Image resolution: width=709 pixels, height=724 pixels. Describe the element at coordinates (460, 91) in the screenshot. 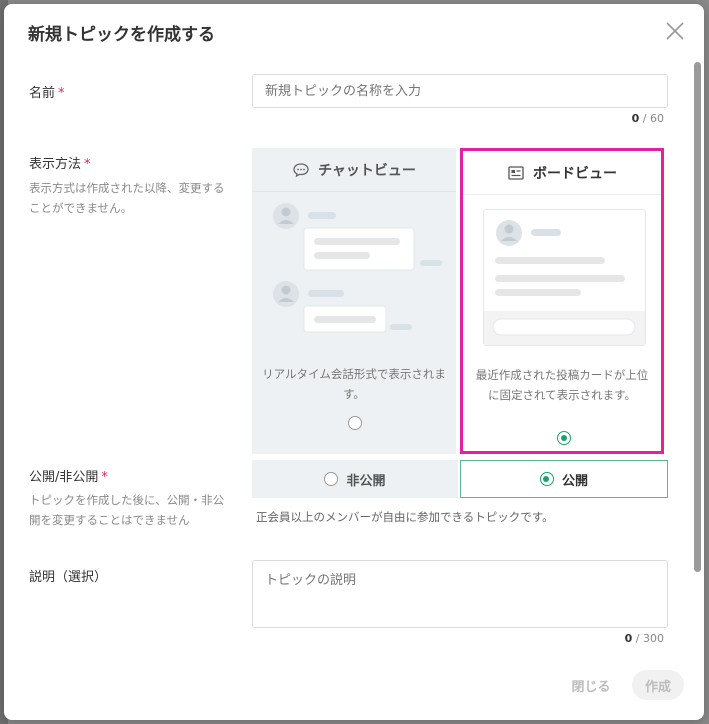

I see `name-input` at that location.